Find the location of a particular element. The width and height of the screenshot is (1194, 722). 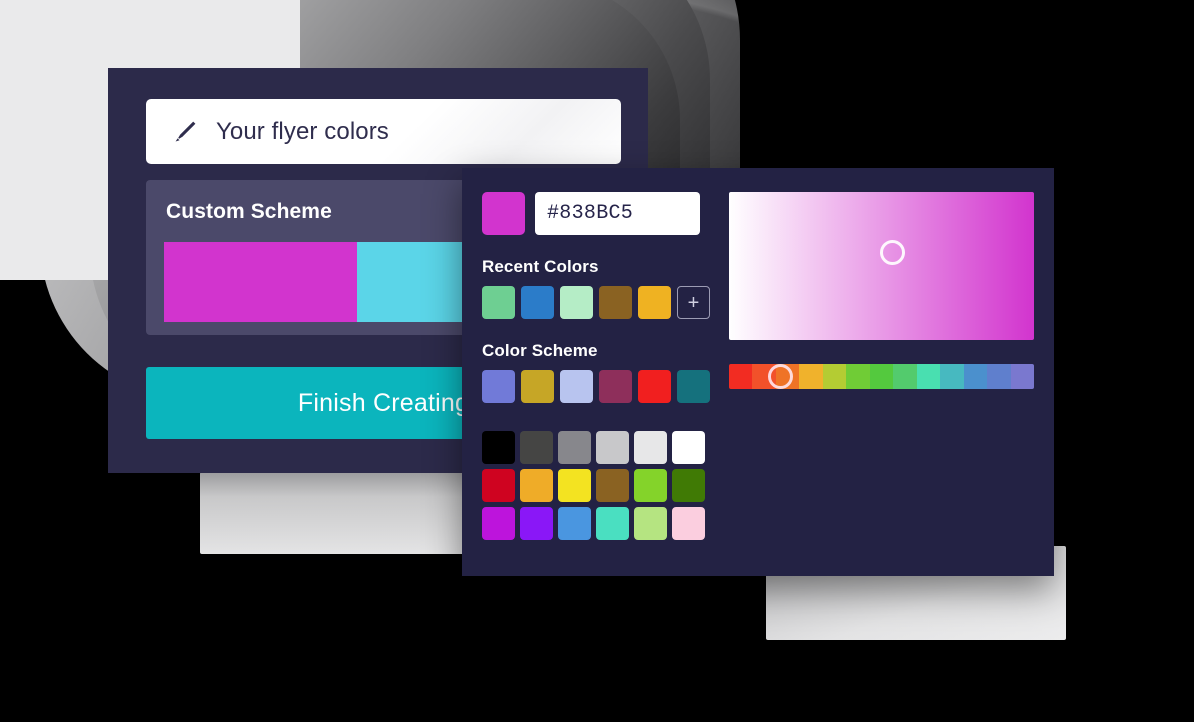

picker-left-column: Recent Colors + Color Scheme is located at coordinates (600, 366).